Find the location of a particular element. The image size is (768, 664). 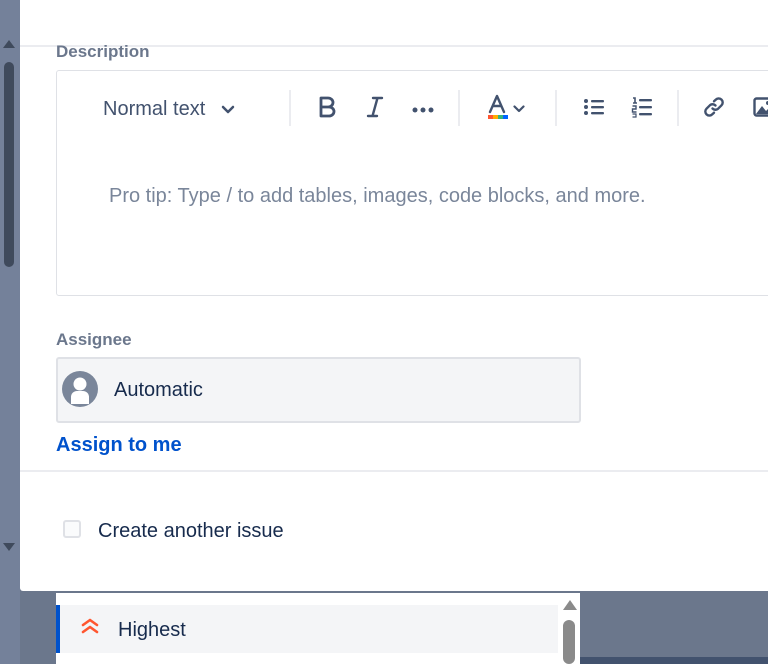

more-formatting-button is located at coordinates (423, 109).